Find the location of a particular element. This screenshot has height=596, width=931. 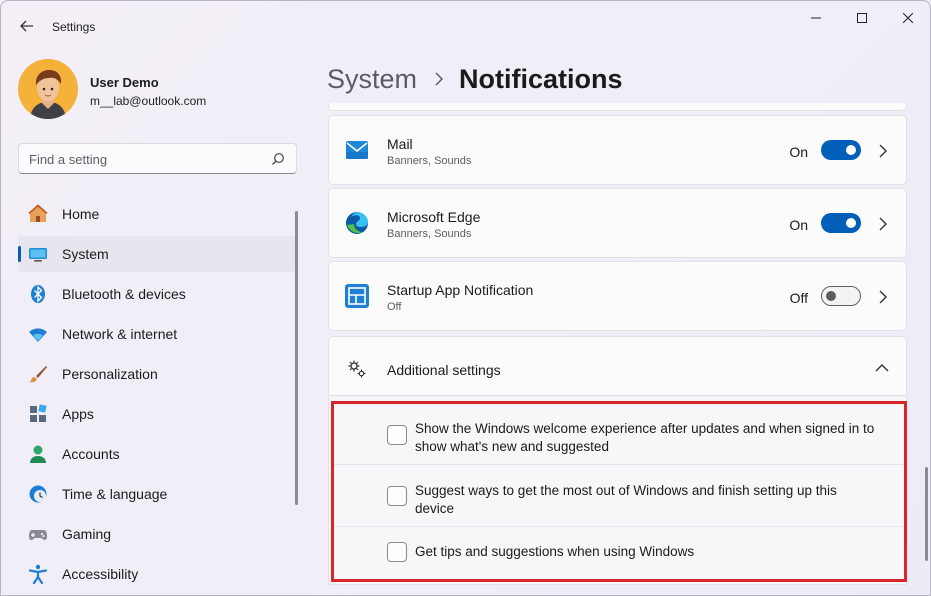

sidebar-item-label: Accounts is located at coordinates (91, 454).